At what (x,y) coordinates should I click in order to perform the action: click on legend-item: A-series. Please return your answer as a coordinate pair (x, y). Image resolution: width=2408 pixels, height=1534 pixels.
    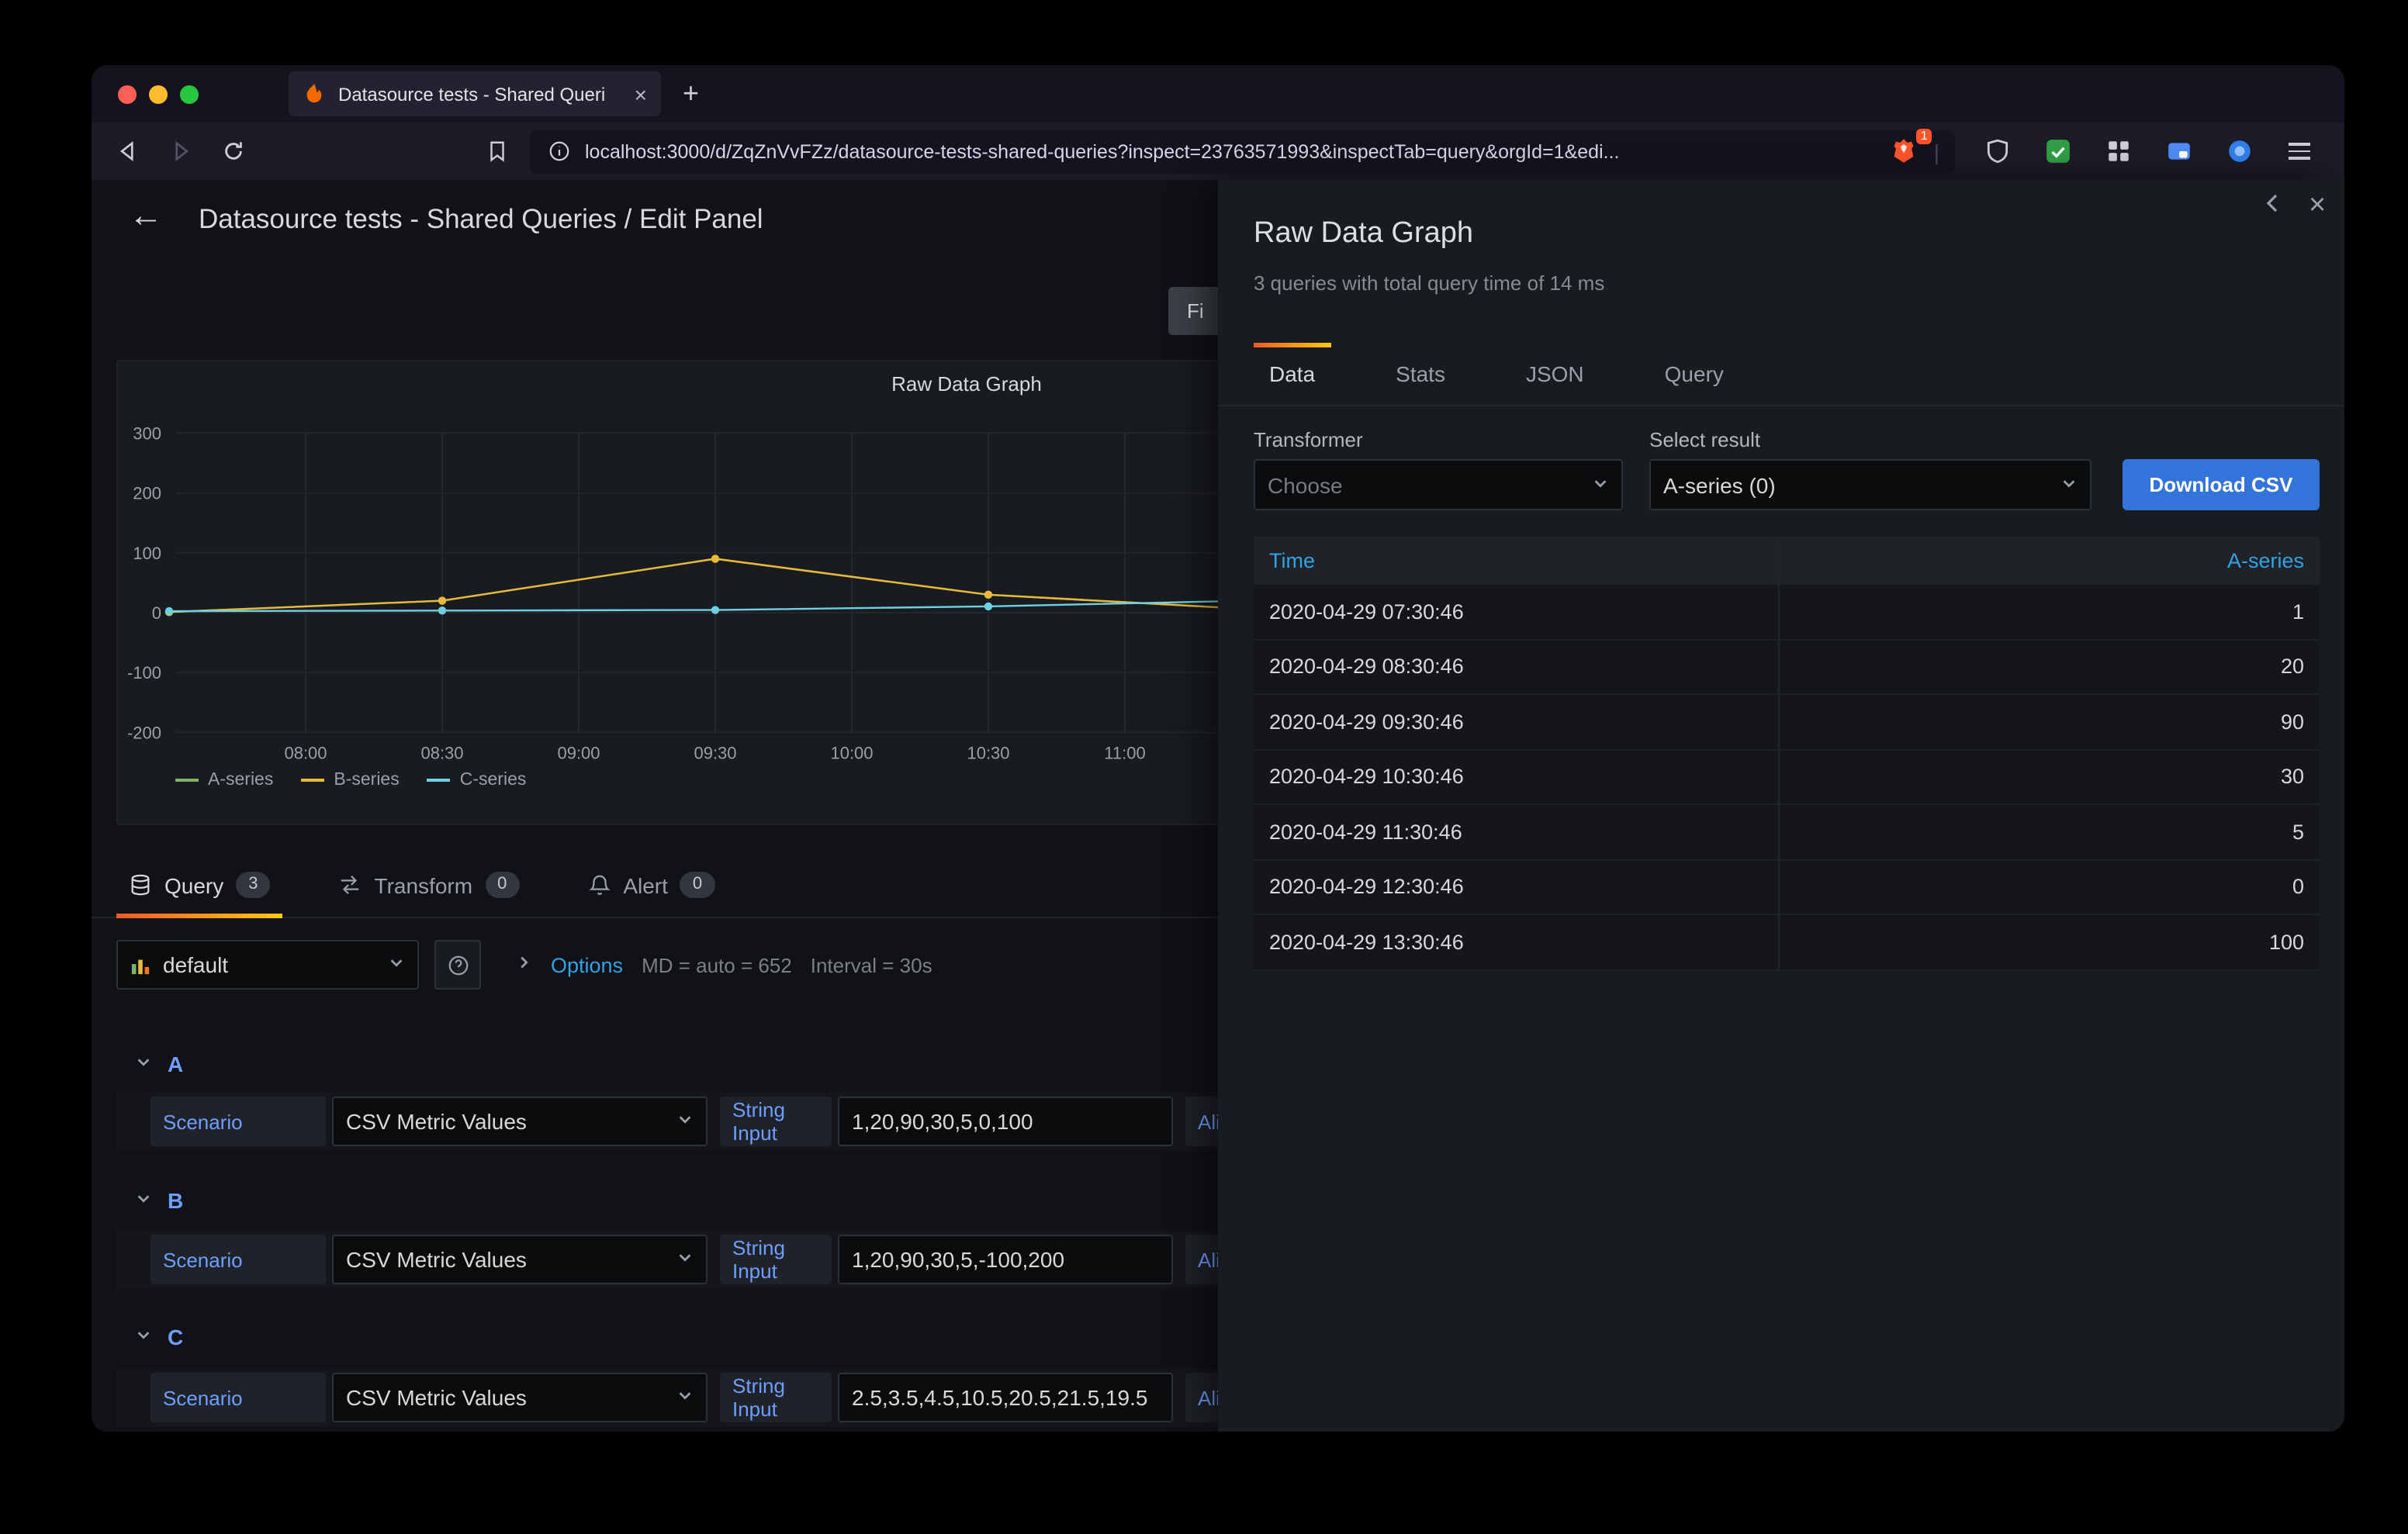
    Looking at the image, I should click on (224, 780).